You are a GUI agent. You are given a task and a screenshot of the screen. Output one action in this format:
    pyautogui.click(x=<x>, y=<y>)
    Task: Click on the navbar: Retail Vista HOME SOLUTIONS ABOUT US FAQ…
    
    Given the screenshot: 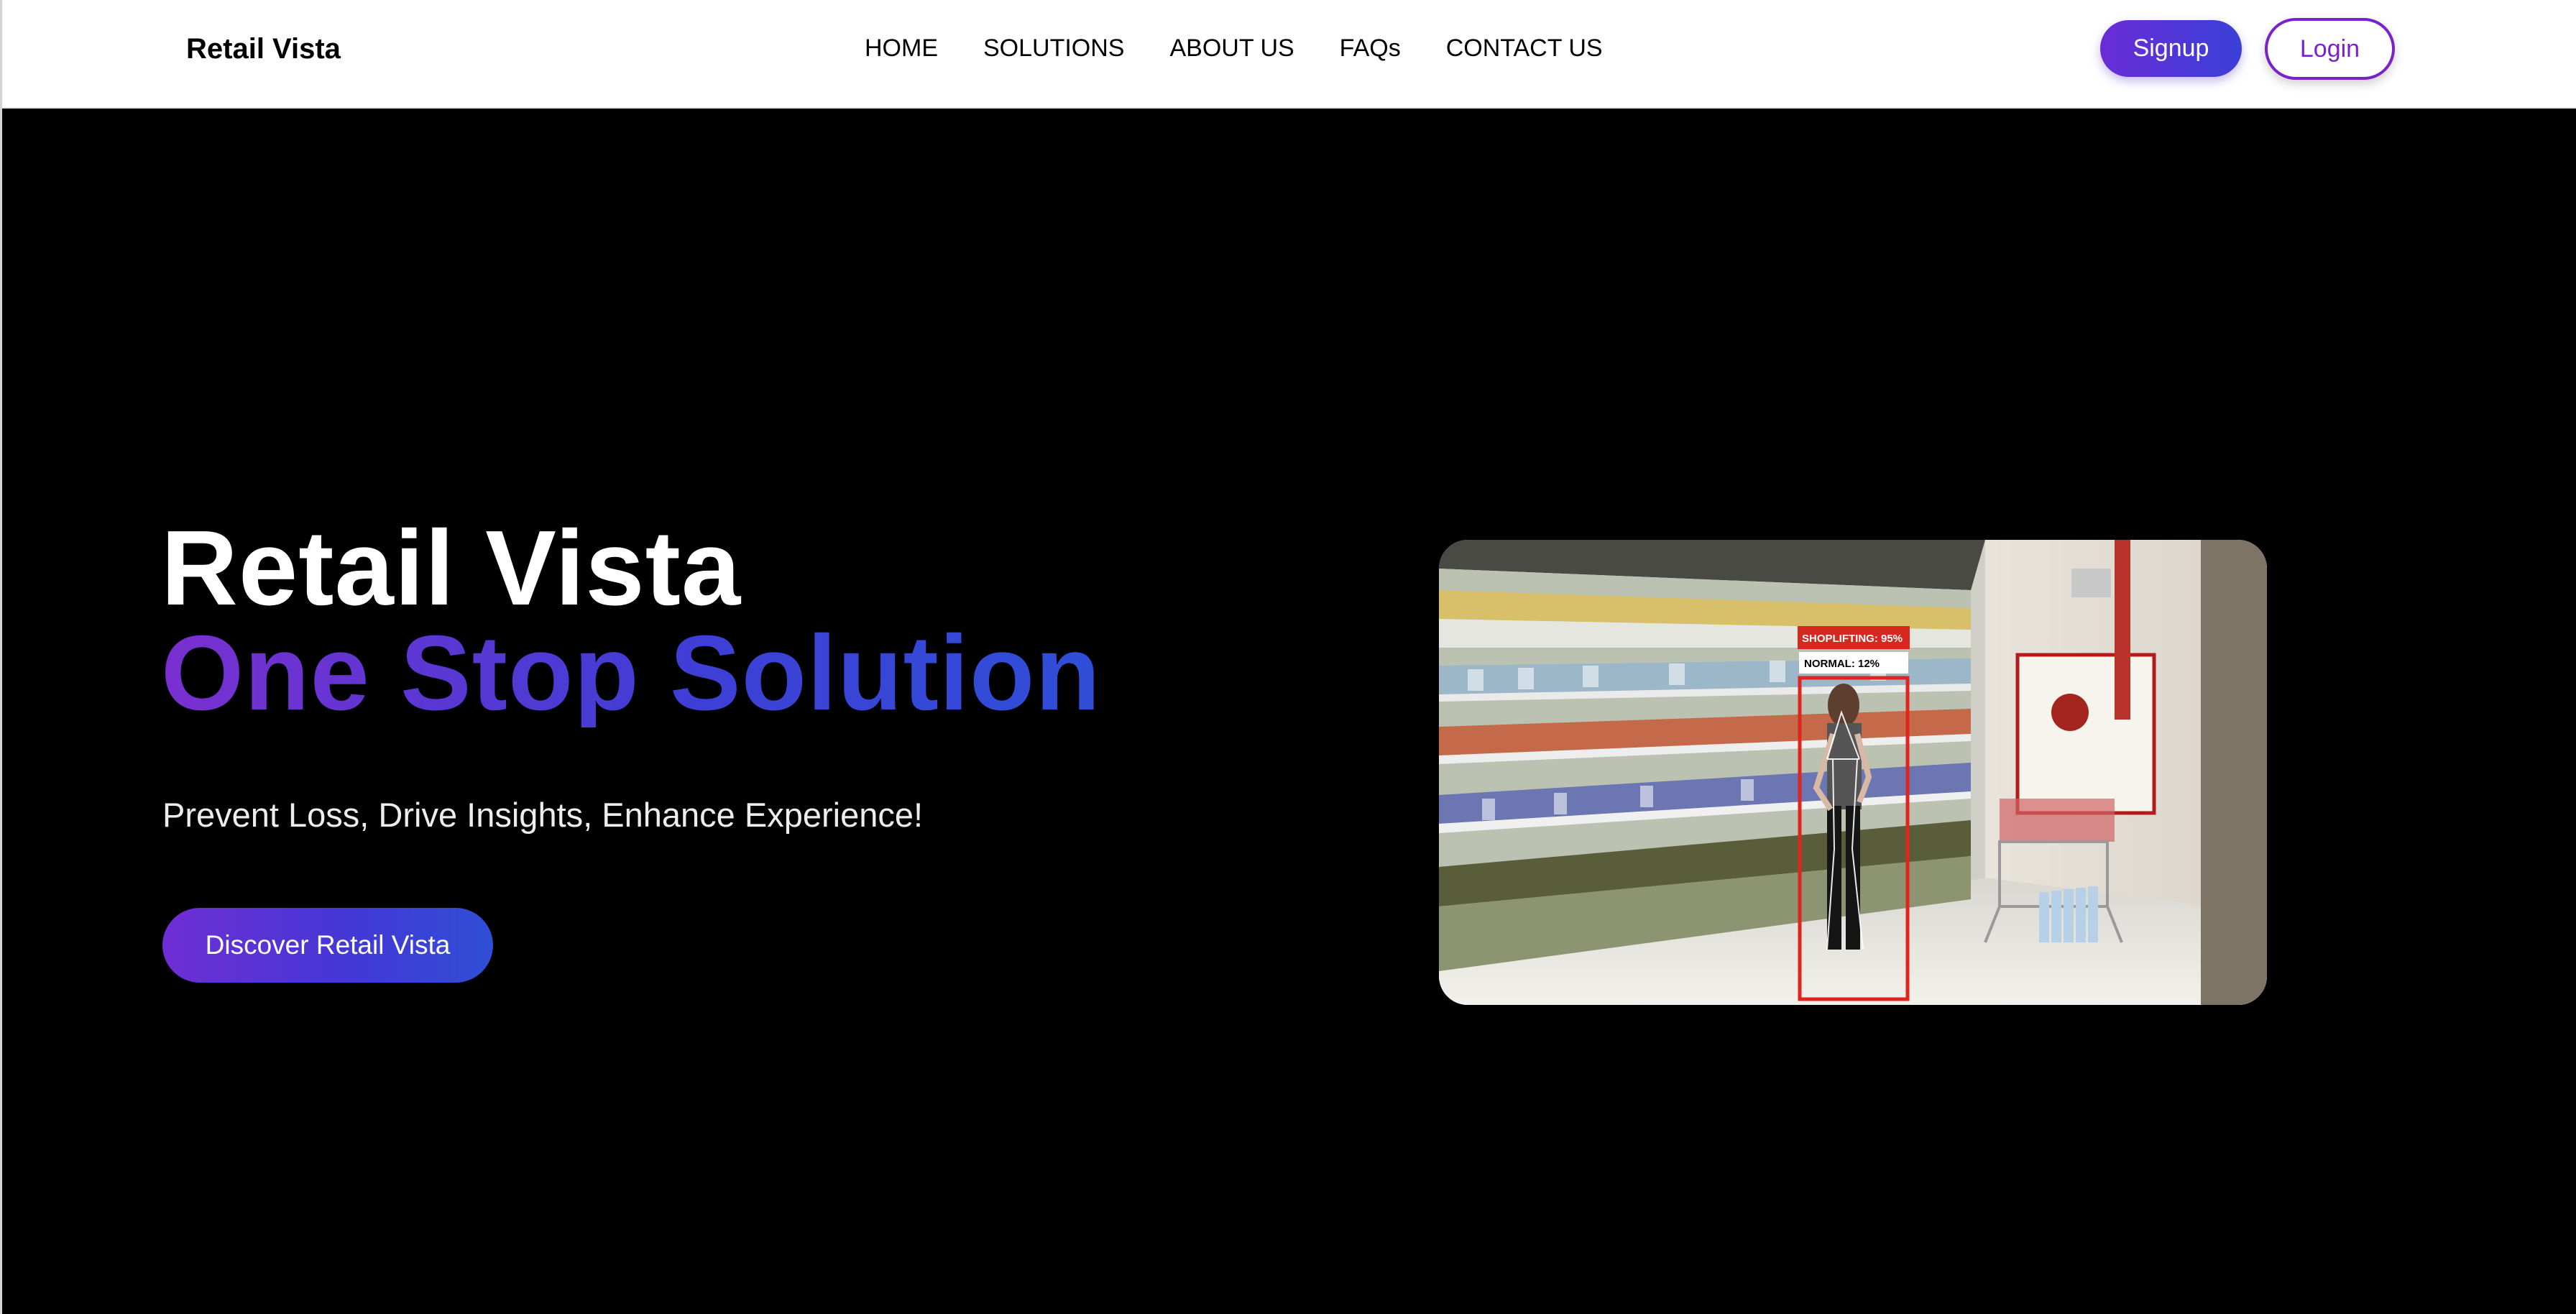 What is the action you would take?
    pyautogui.click(x=1289, y=55)
    